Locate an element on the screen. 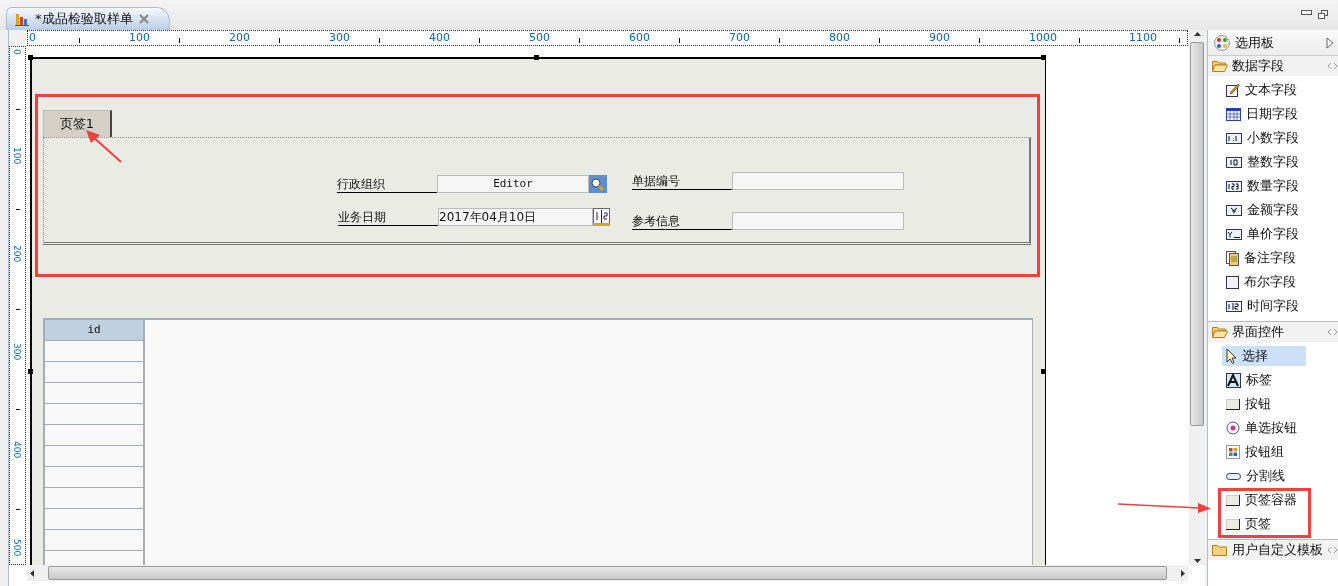 The image size is (1338, 586). ruler-label: 1000 is located at coordinates (1043, 37).